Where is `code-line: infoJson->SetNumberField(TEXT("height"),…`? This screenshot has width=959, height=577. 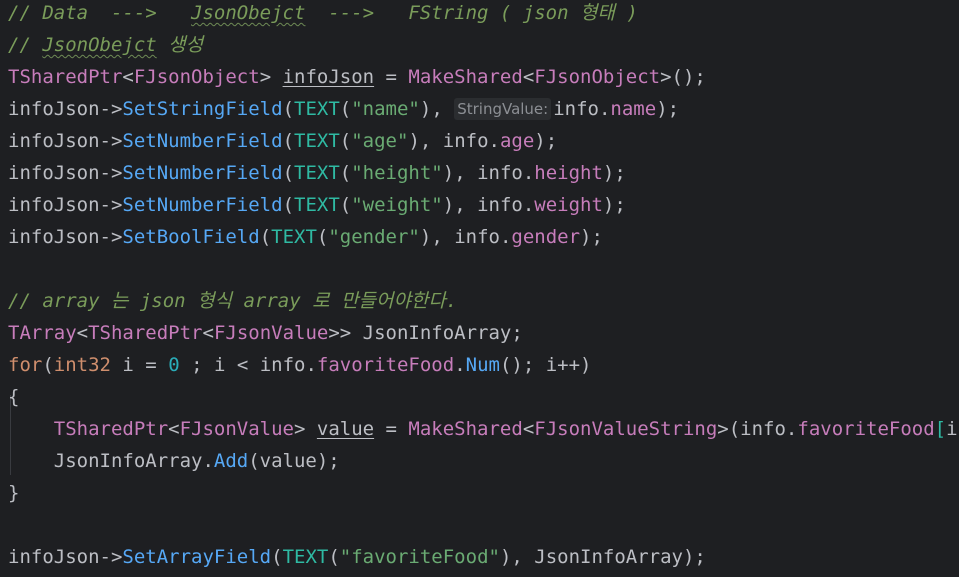
code-line: infoJson->SetNumberField(TEXT("height"),… is located at coordinates (317, 173).